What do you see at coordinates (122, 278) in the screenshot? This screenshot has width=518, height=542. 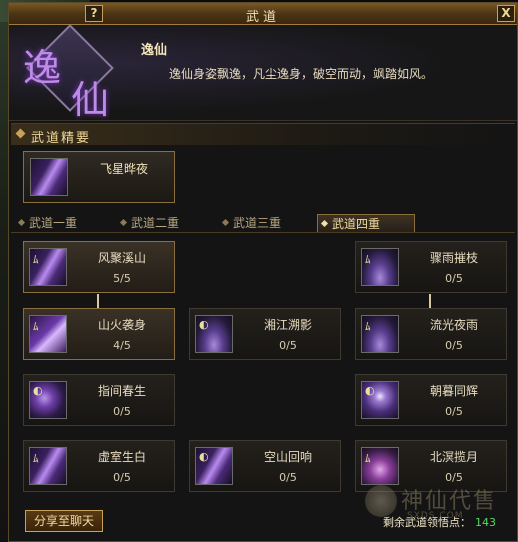 I see `skill-level: 5/5` at bounding box center [122, 278].